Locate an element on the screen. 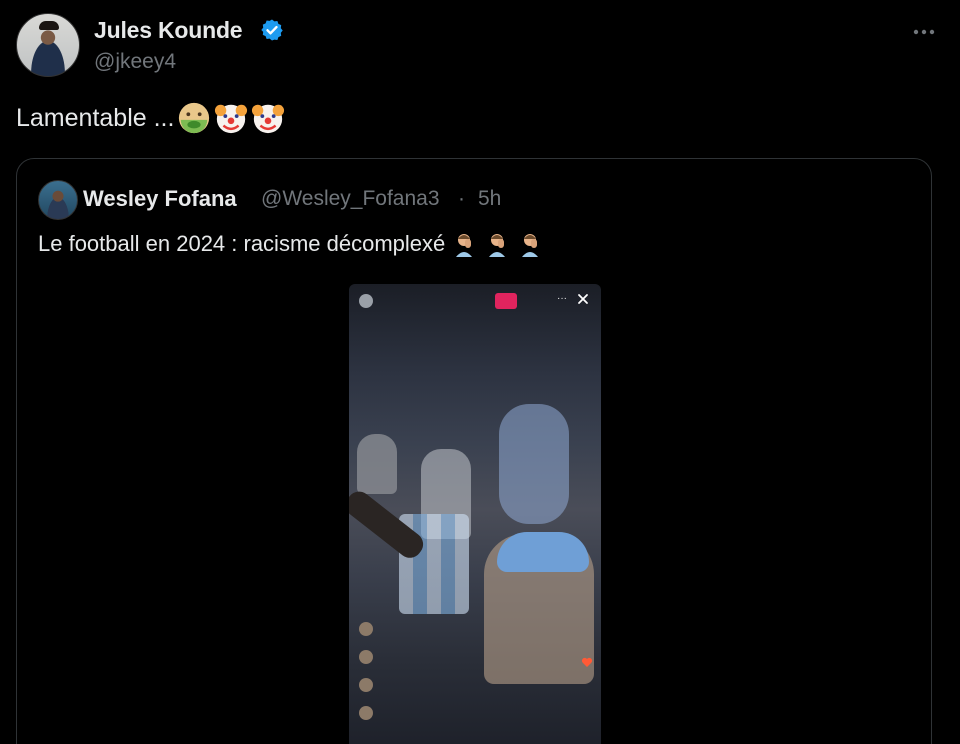 The height and width of the screenshot is (744, 960). live-comments-overlay is located at coordinates (439, 674).